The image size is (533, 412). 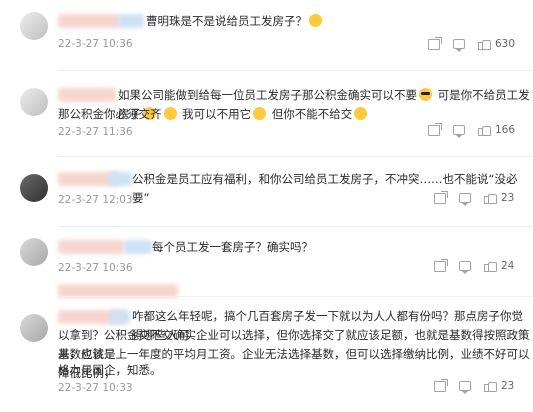 What do you see at coordinates (425, 94) in the screenshot?
I see `sunglasses-emoji-icon` at bounding box center [425, 94].